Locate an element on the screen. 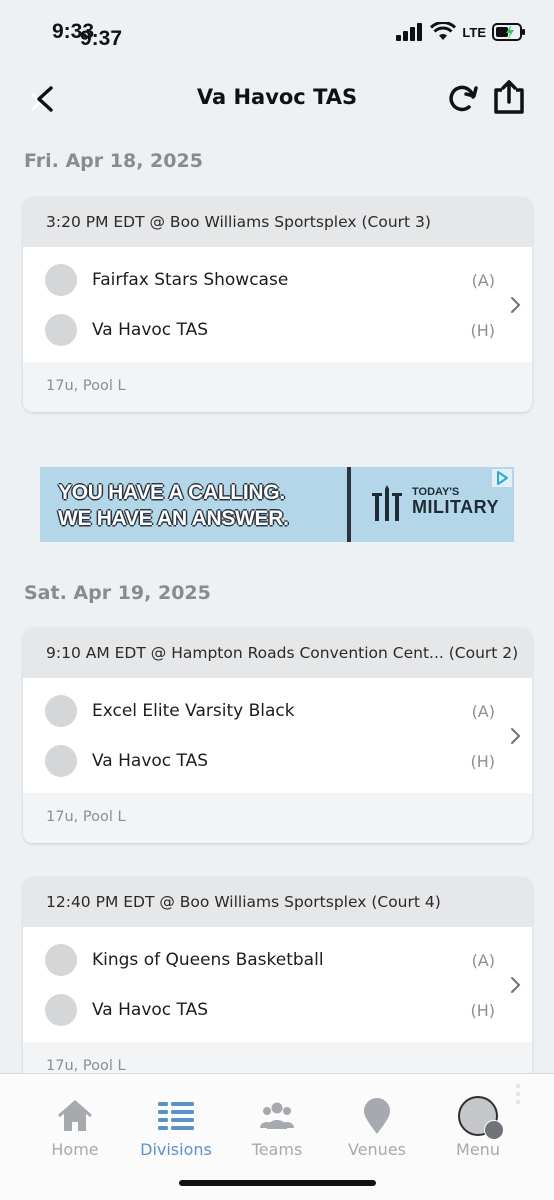 This screenshot has width=554, height=1200. status-icons: LTE is located at coordinates (461, 32).